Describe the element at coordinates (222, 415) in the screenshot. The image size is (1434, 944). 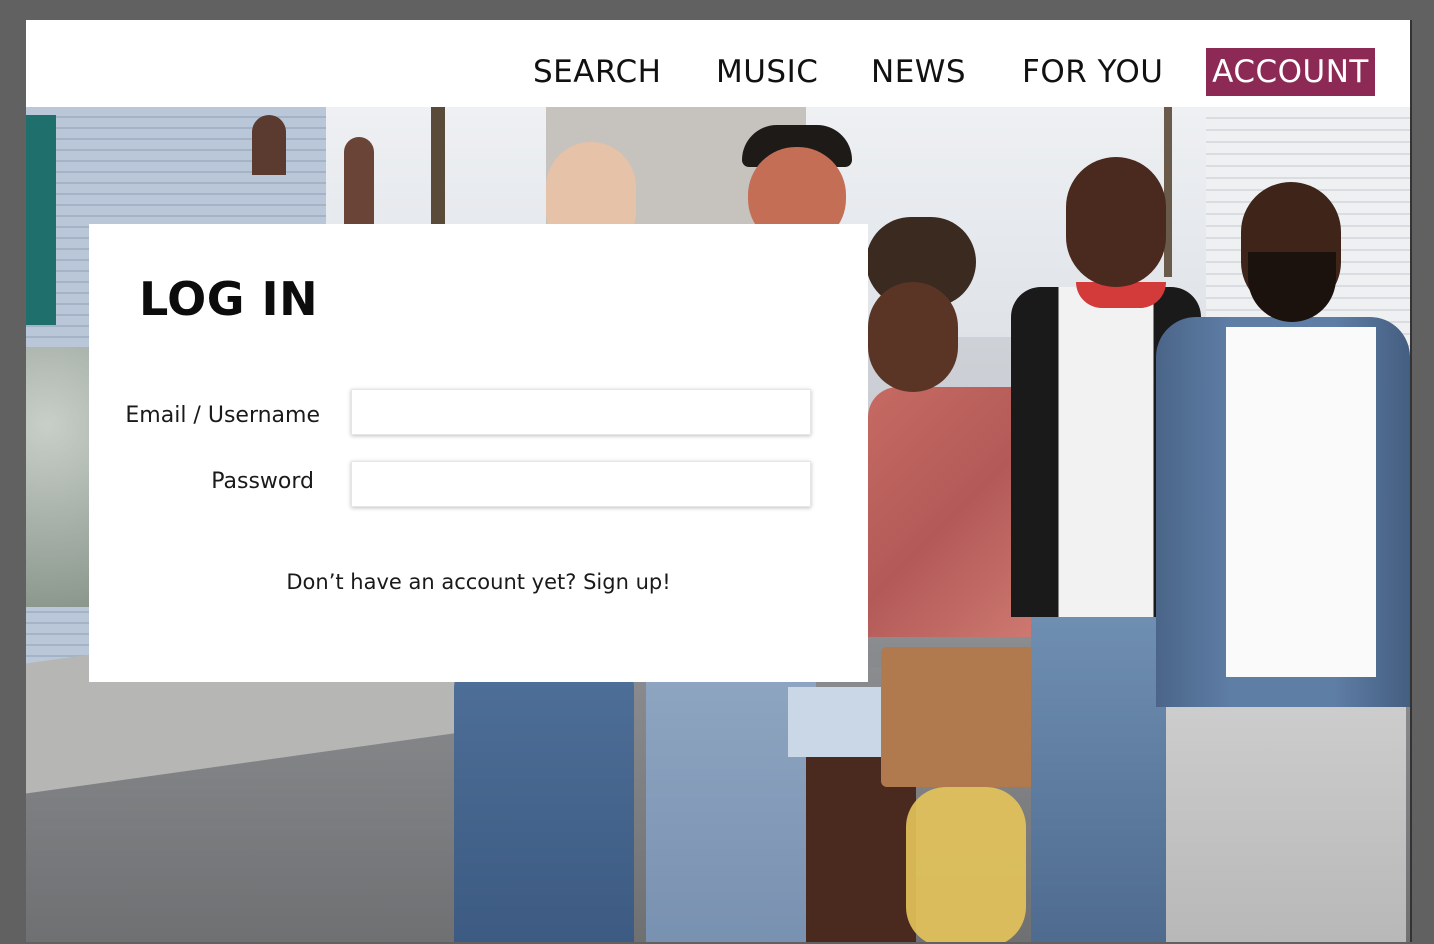
I see `email-label: Email / Username` at that location.